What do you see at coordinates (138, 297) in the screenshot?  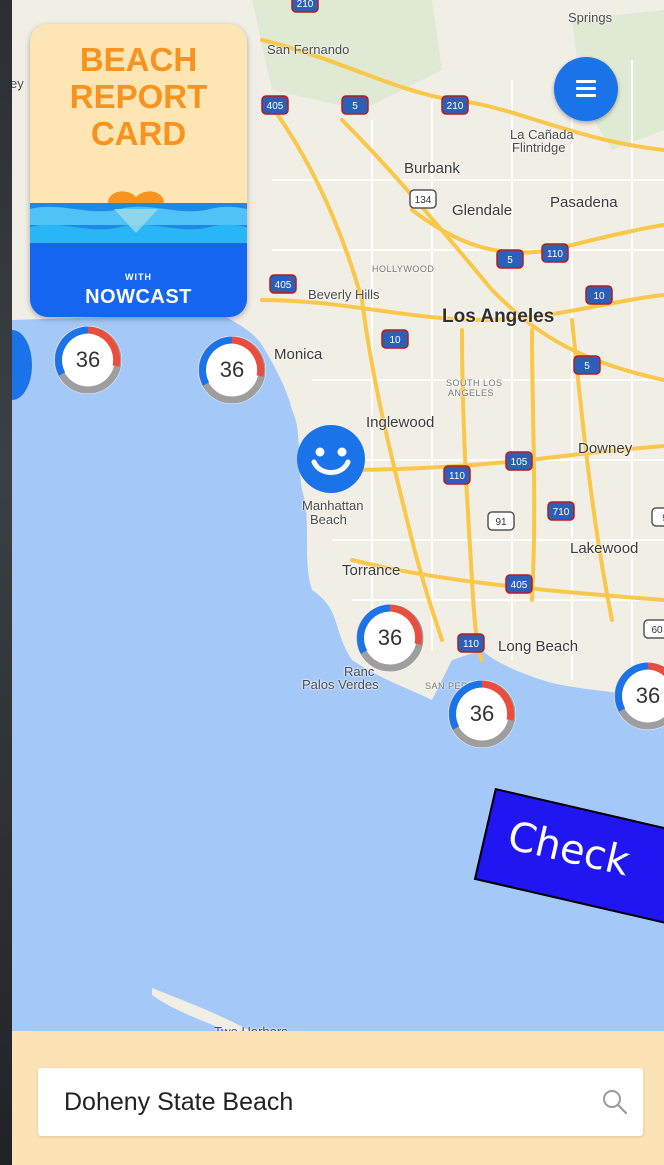 I see `logo-nowcast: NOWCAST` at bounding box center [138, 297].